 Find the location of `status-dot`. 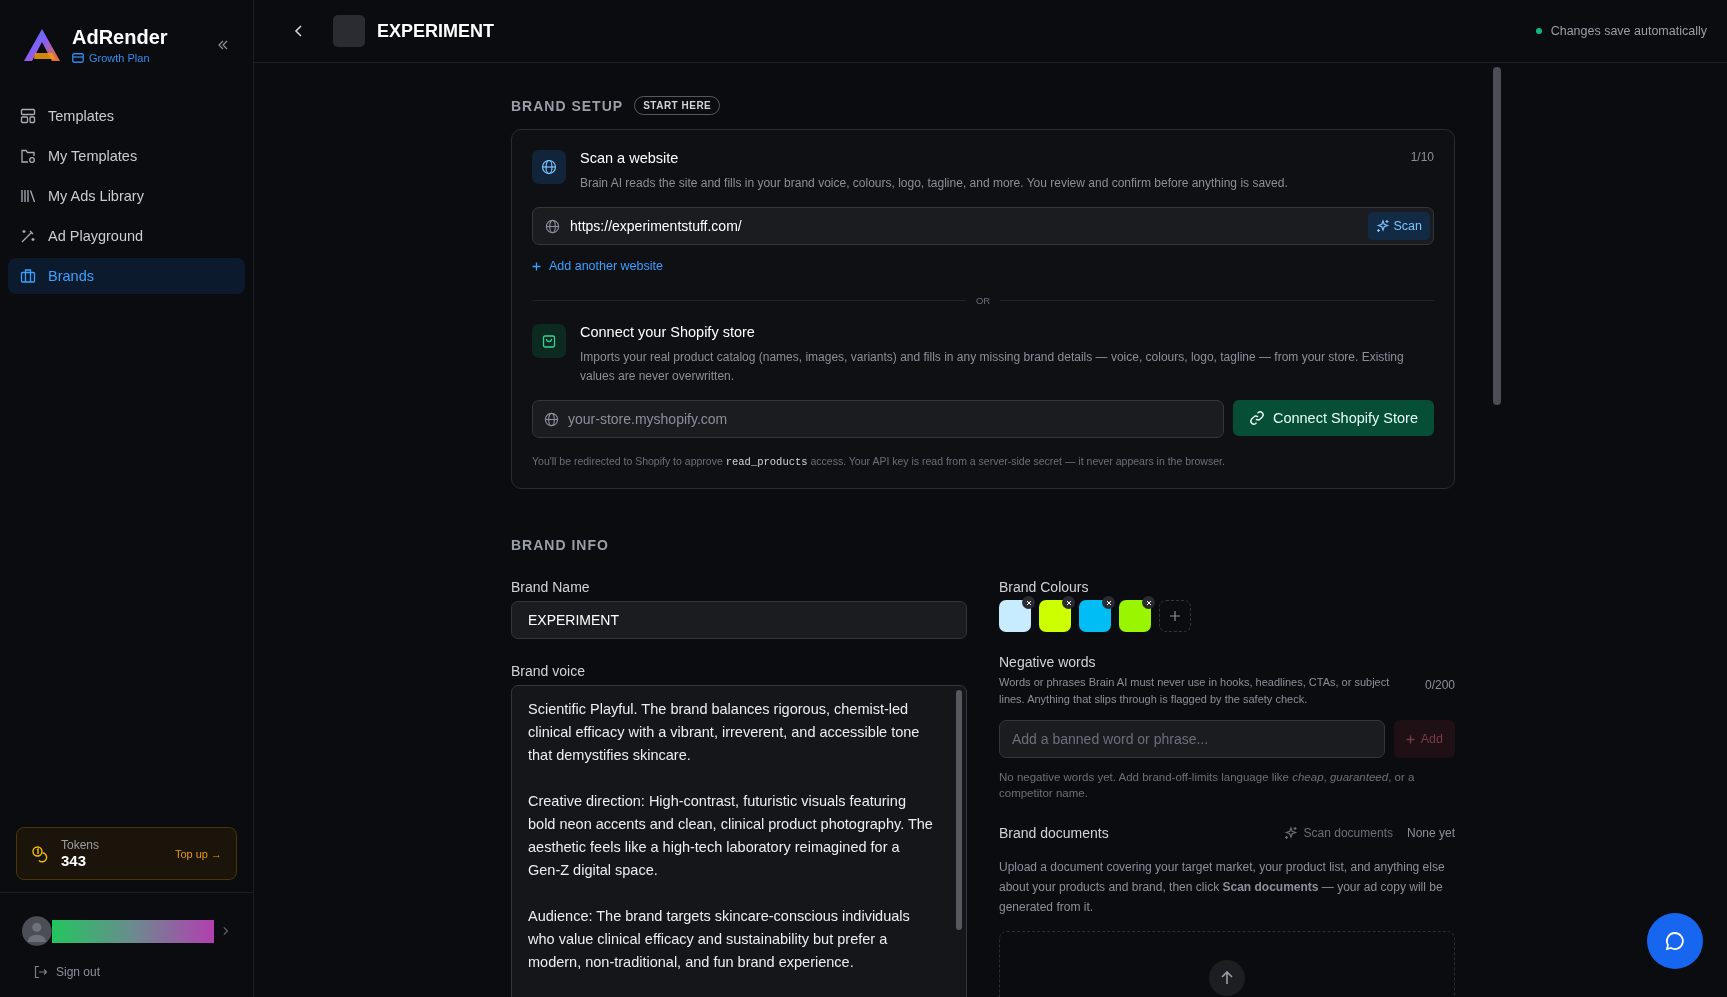

status-dot is located at coordinates (1538, 31).